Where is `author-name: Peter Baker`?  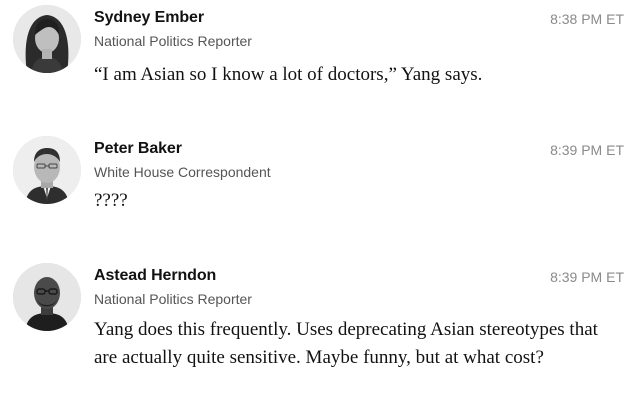
author-name: Peter Baker is located at coordinates (138, 149).